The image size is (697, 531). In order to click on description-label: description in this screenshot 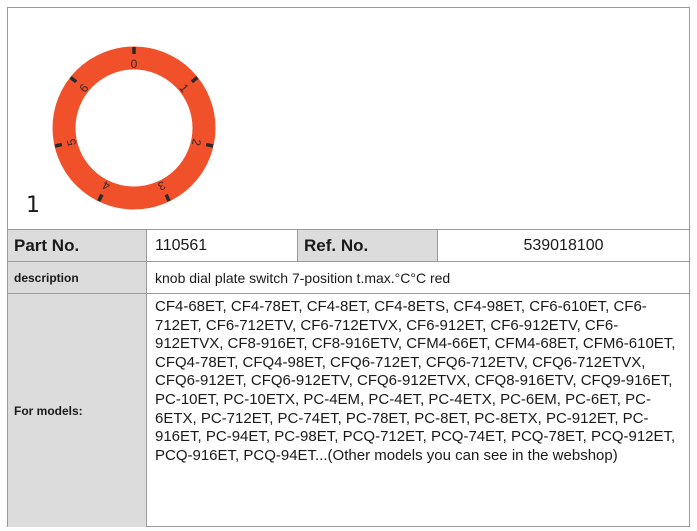, I will do `click(77, 277)`.